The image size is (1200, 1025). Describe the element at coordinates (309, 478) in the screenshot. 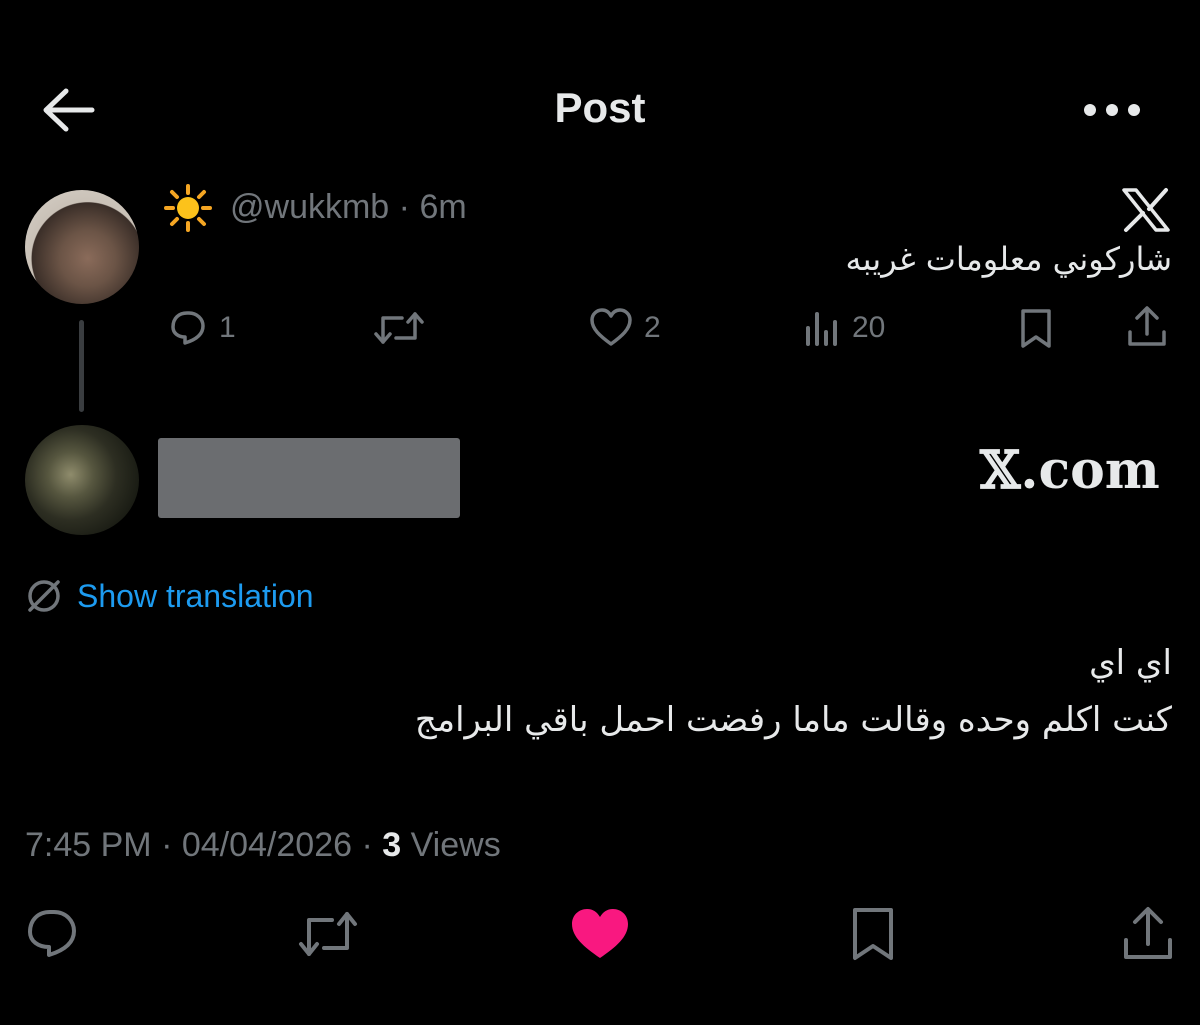

I see `redacted-name-block` at that location.